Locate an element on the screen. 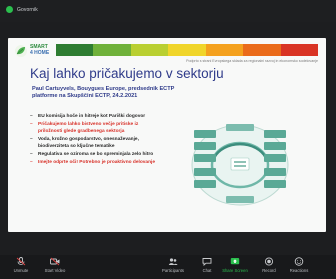 The height and width of the screenshot is (279, 336). active-speaker-indicator: Govornik is located at coordinates (22, 9).